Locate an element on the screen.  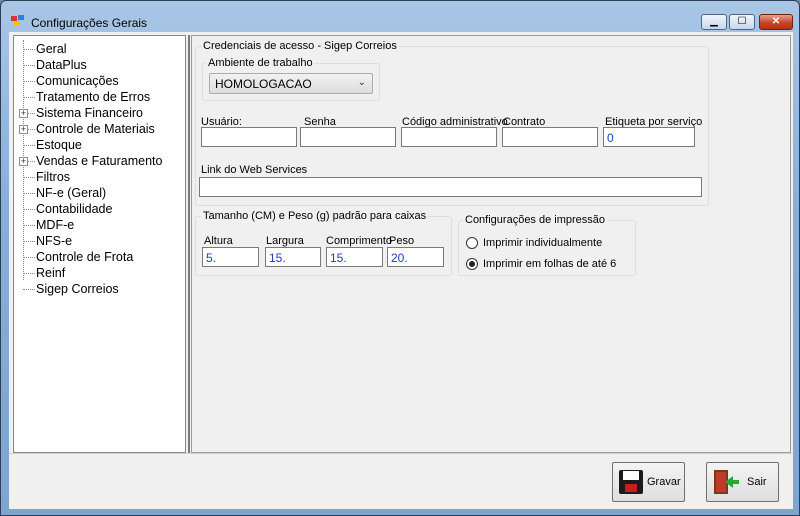
codigo-admin-input is located at coordinates (449, 137).